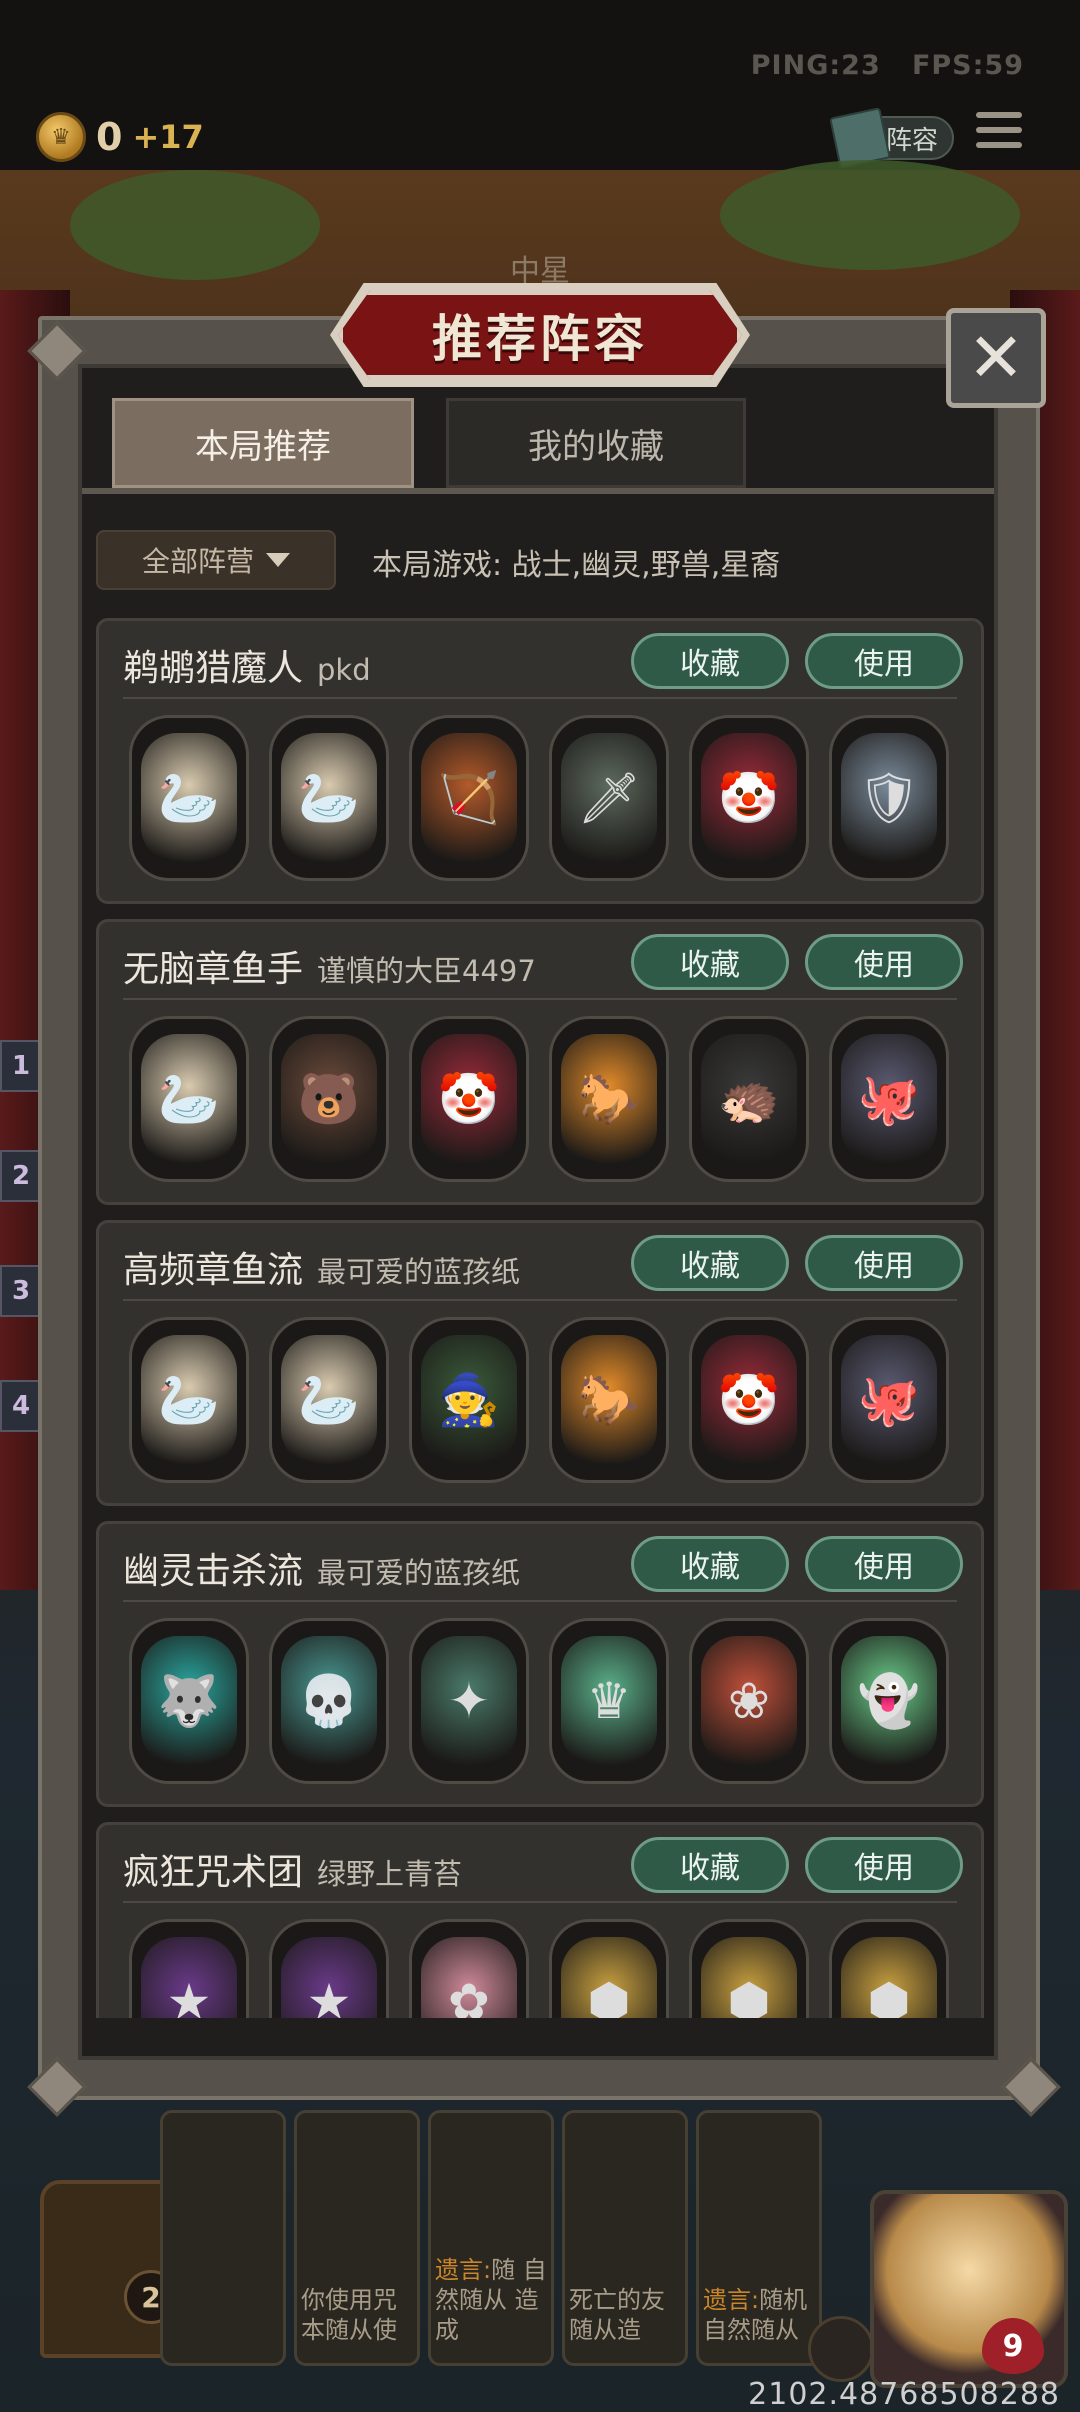 The image size is (1080, 2412). Describe the element at coordinates (889, 798) in the screenshot. I see `hero-slot: 🛡` at that location.